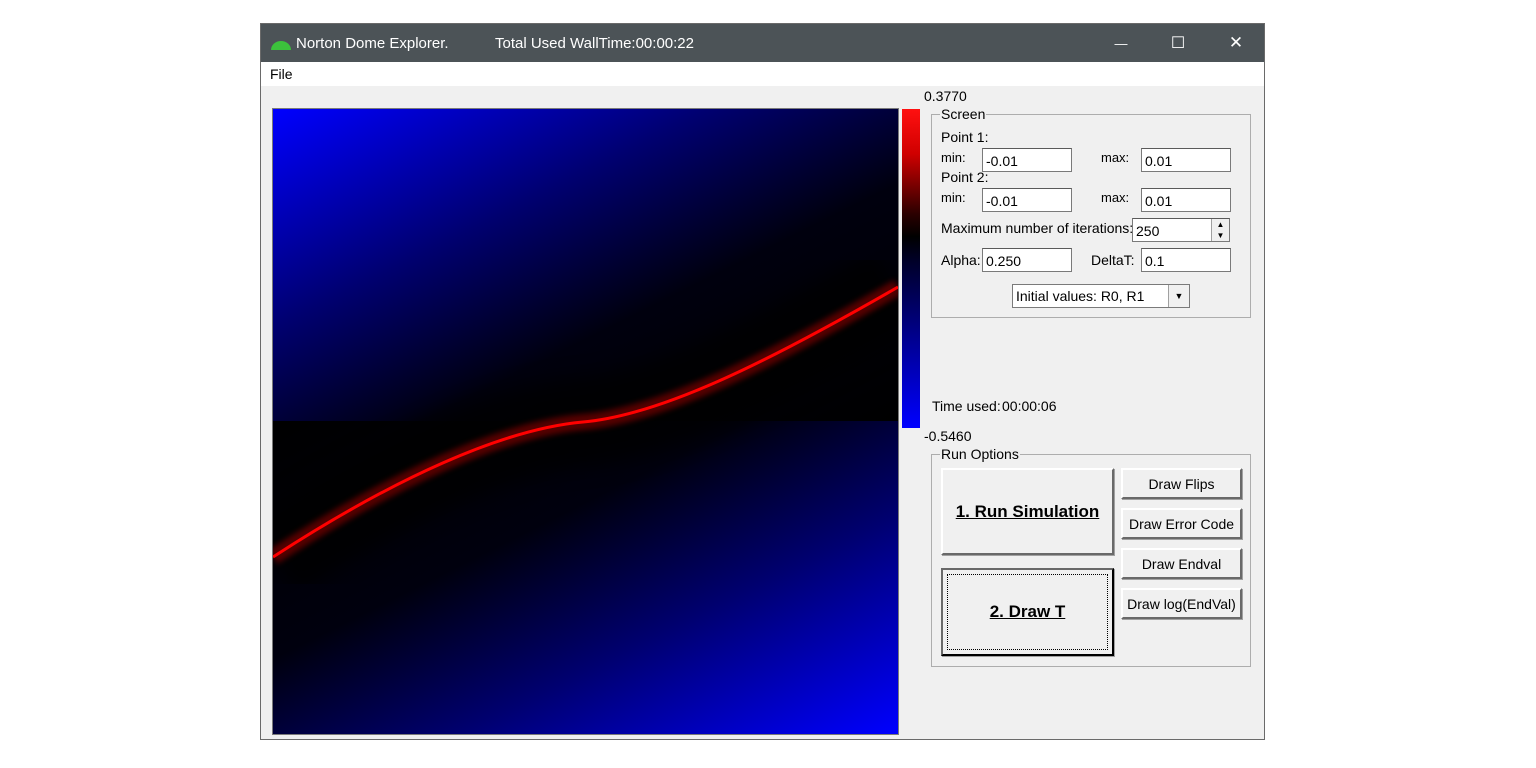 The height and width of the screenshot is (768, 1536). I want to click on maximize-button: ☐, so click(1178, 43).